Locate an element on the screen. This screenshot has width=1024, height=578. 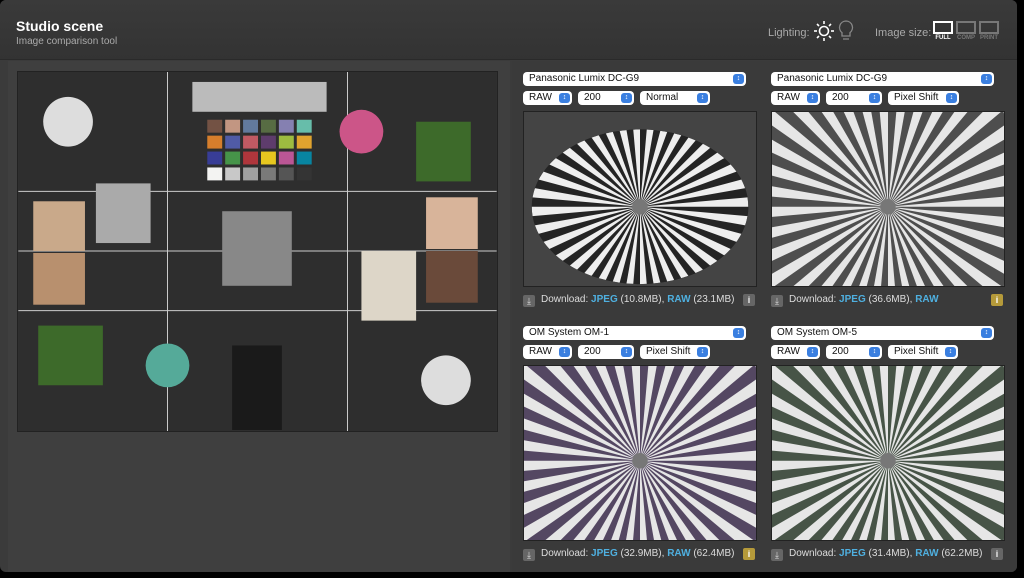
jpeg-size: (31.4MB), is located at coordinates (890, 553).